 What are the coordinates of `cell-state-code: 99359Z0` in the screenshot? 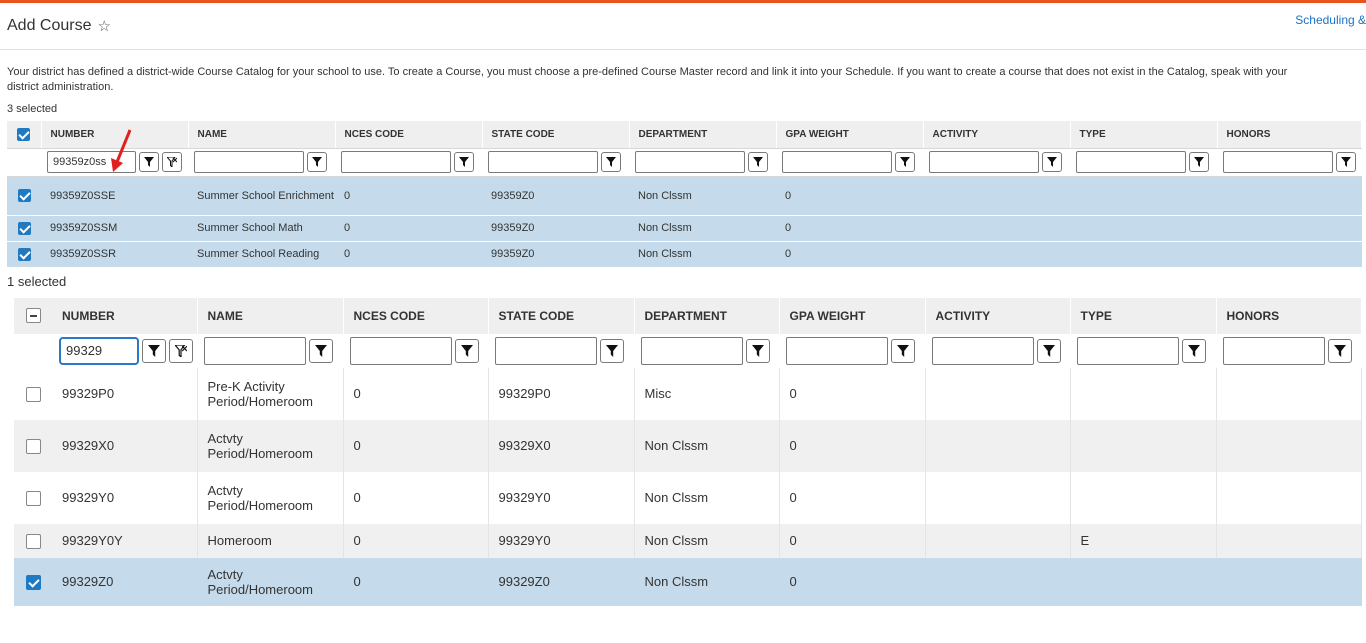 It's located at (555, 196).